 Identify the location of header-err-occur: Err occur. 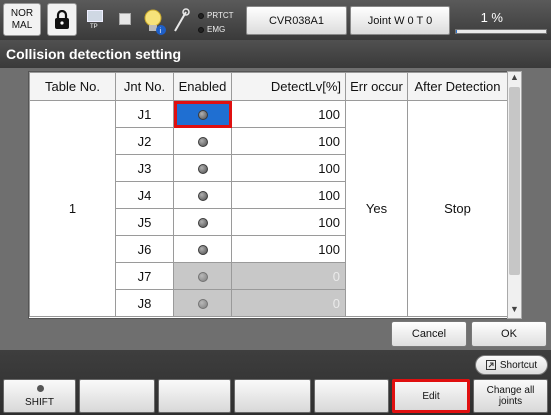
(376, 86).